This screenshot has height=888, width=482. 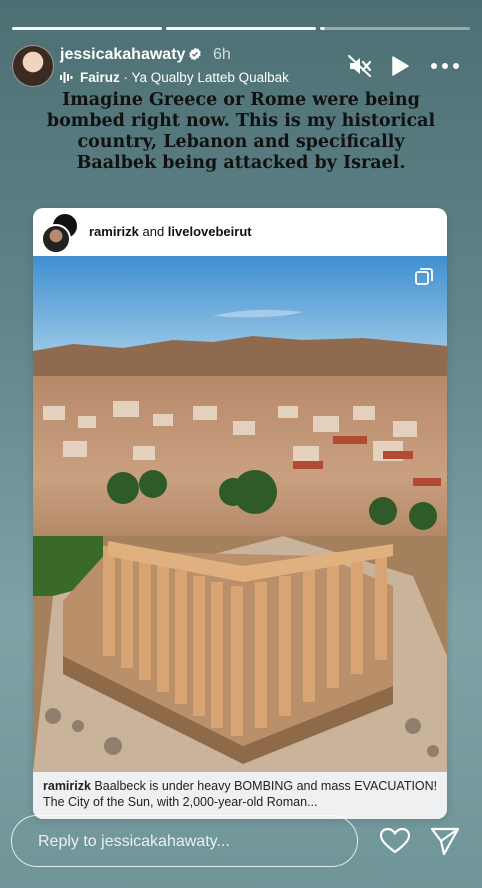 What do you see at coordinates (114, 231) in the screenshot?
I see `card-user-1: ramirizk` at bounding box center [114, 231].